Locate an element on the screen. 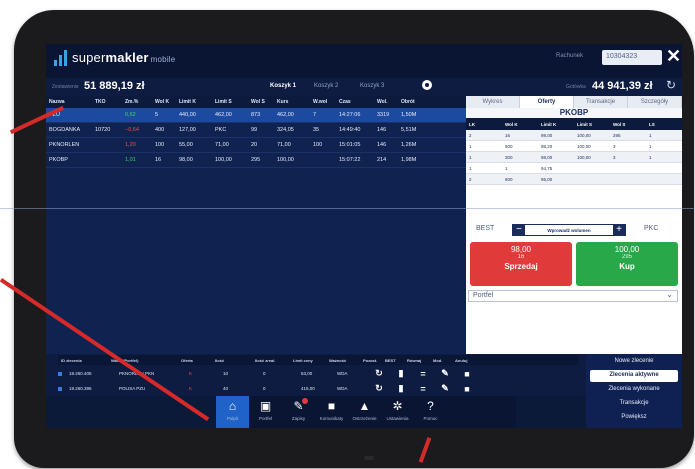 The width and height of the screenshot is (695, 469). book-cell: 1 is located at coordinates (650, 157).